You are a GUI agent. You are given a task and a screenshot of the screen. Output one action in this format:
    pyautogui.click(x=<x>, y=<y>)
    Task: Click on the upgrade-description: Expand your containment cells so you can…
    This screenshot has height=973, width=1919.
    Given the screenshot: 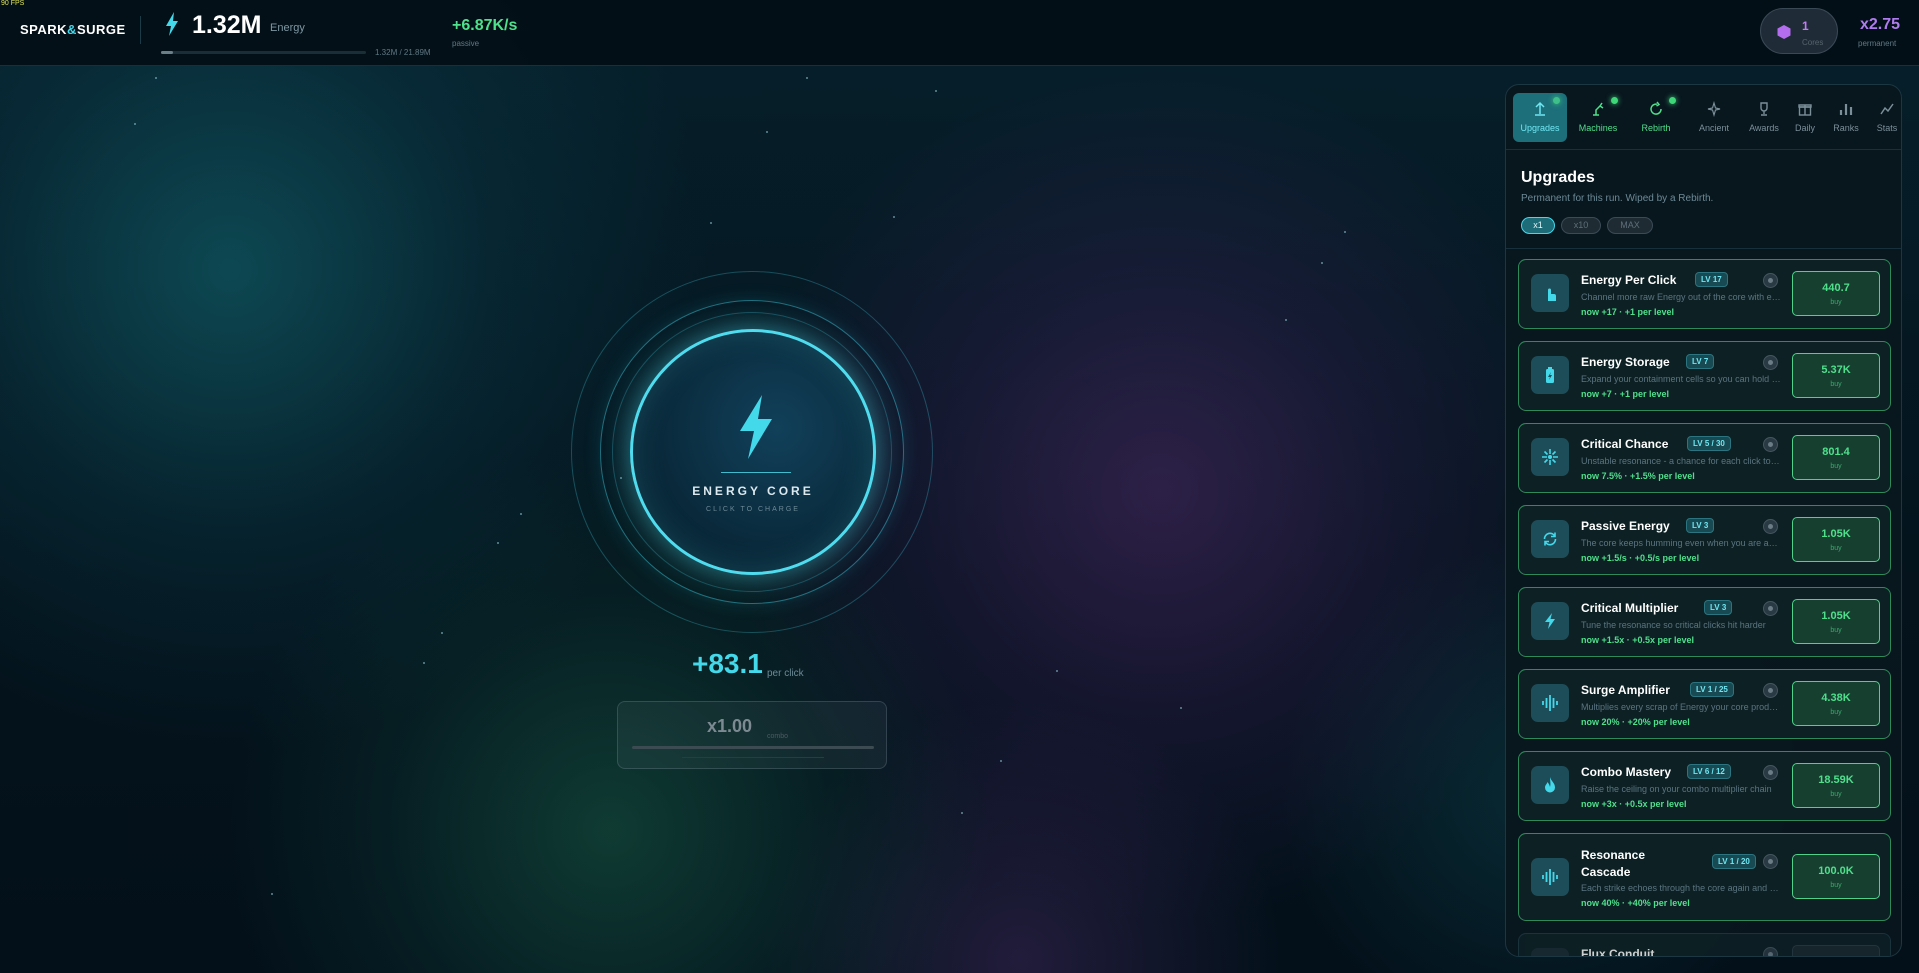 What is the action you would take?
    pyautogui.click(x=1681, y=379)
    